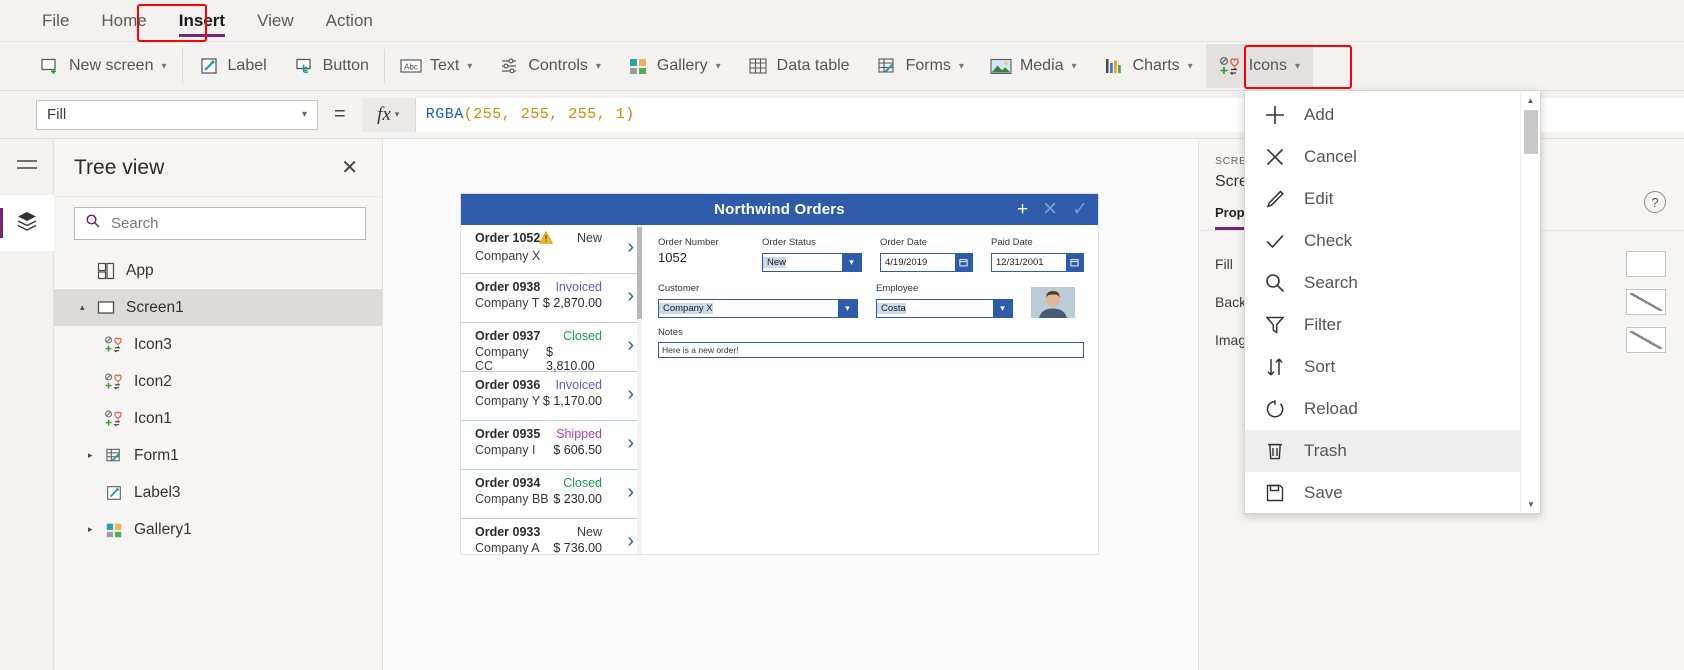 This screenshot has height=670, width=1684. I want to click on tree-item-icon2: Icon2, so click(218, 381).